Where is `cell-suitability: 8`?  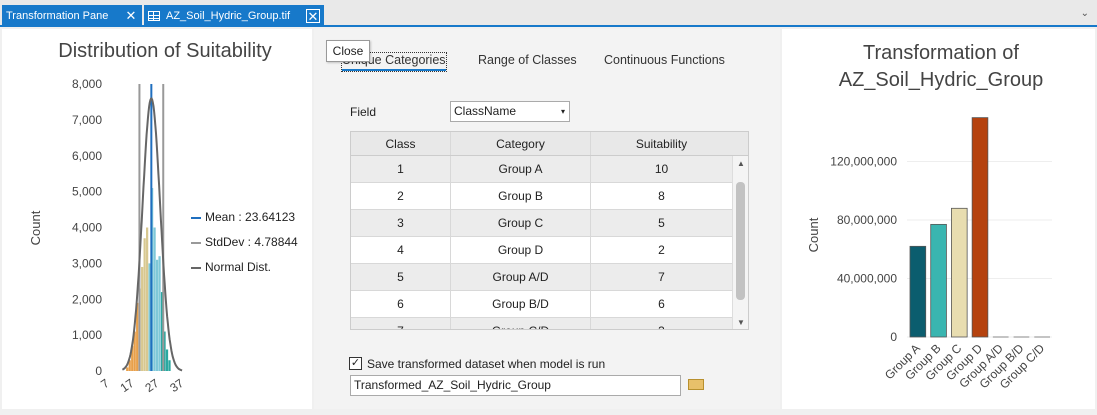
cell-suitability: 8 is located at coordinates (661, 196).